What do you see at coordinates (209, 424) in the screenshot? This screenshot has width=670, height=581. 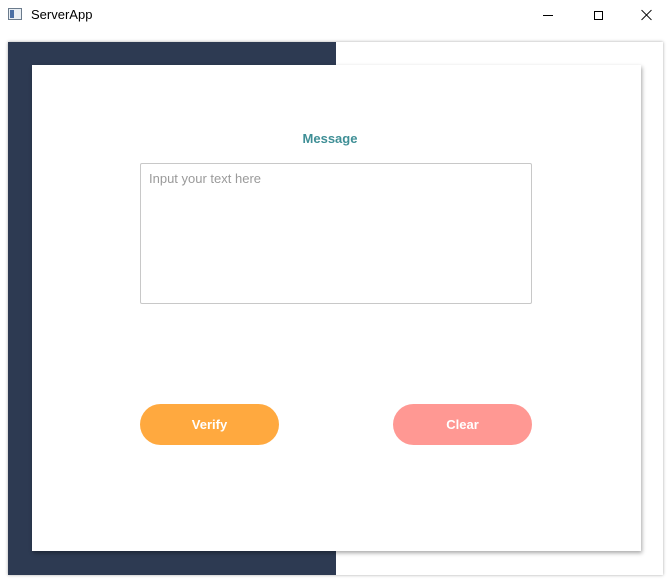 I see `verify-button: Verify` at bounding box center [209, 424].